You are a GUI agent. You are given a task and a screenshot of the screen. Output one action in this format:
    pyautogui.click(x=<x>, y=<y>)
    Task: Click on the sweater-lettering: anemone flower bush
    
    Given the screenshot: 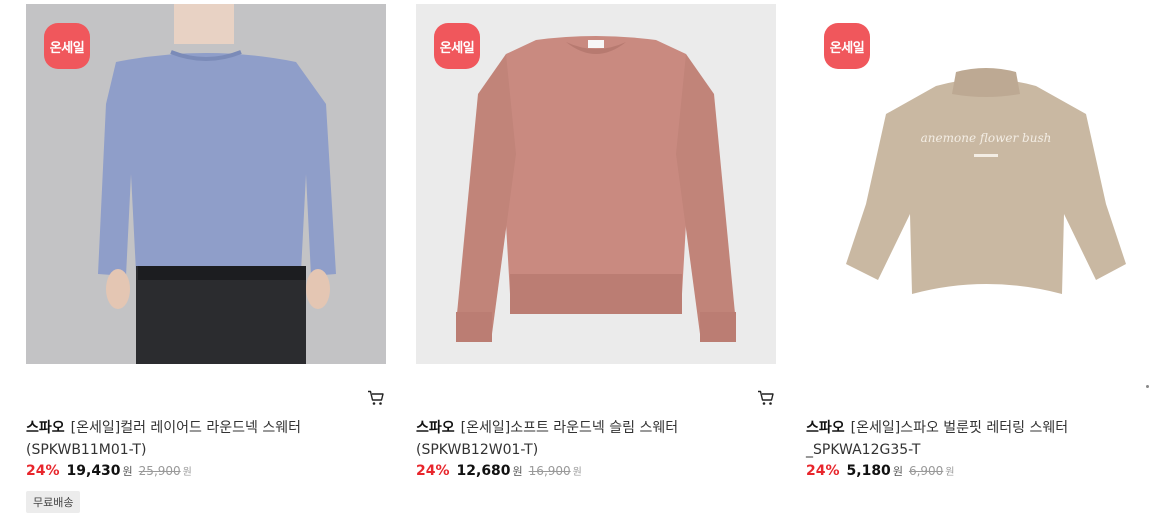 What is the action you would take?
    pyautogui.click(x=986, y=138)
    